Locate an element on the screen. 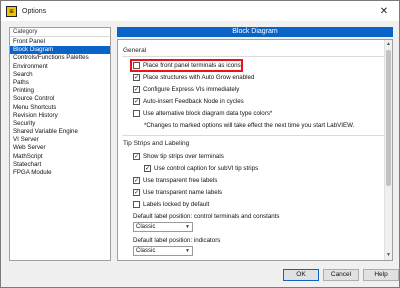 This screenshot has width=400, height=288. category-item-mathscript: MathScript is located at coordinates (60, 157).